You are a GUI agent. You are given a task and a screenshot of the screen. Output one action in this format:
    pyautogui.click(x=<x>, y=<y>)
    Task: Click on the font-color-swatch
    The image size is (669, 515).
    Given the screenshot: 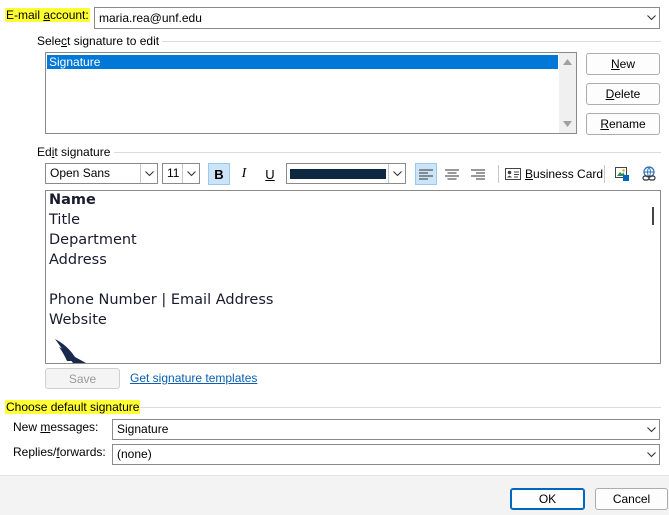 What is the action you would take?
    pyautogui.click(x=338, y=174)
    